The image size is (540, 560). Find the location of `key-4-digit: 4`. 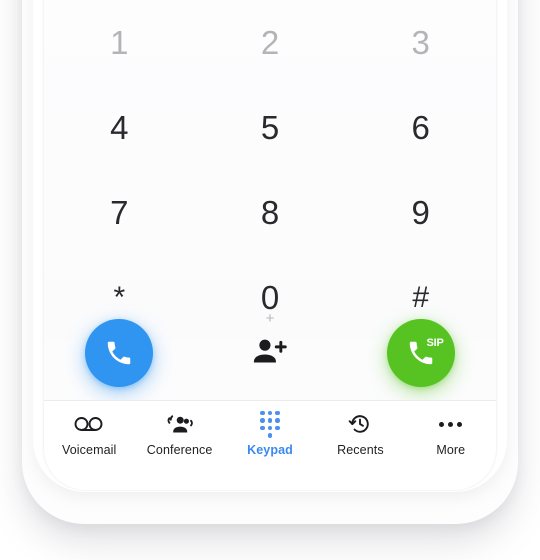

key-4-digit: 4 is located at coordinates (119, 127).